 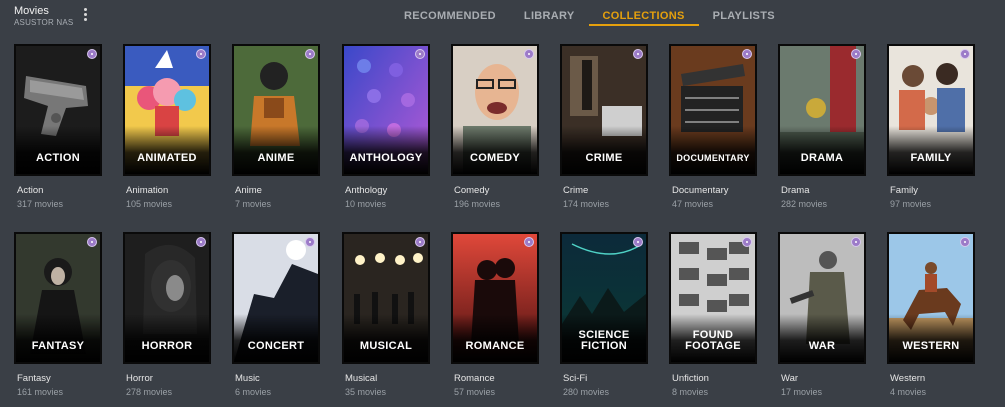 I want to click on collection-name: Music, so click(x=247, y=378).